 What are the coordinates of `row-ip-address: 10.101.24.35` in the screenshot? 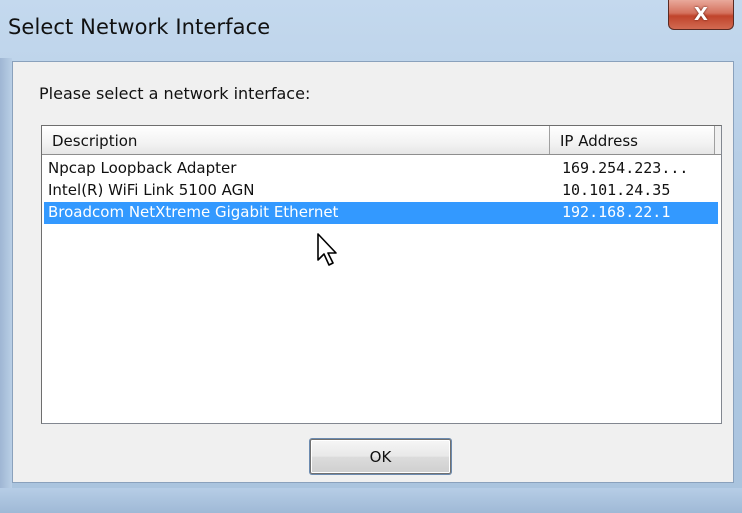 It's located at (616, 190).